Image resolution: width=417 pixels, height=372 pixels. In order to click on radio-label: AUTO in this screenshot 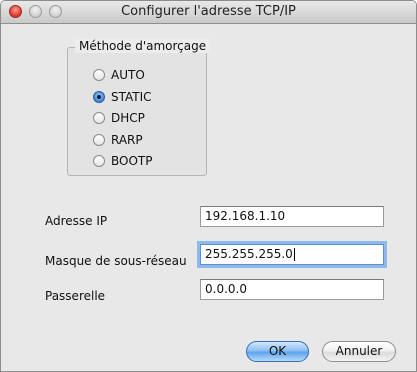, I will do `click(128, 75)`.